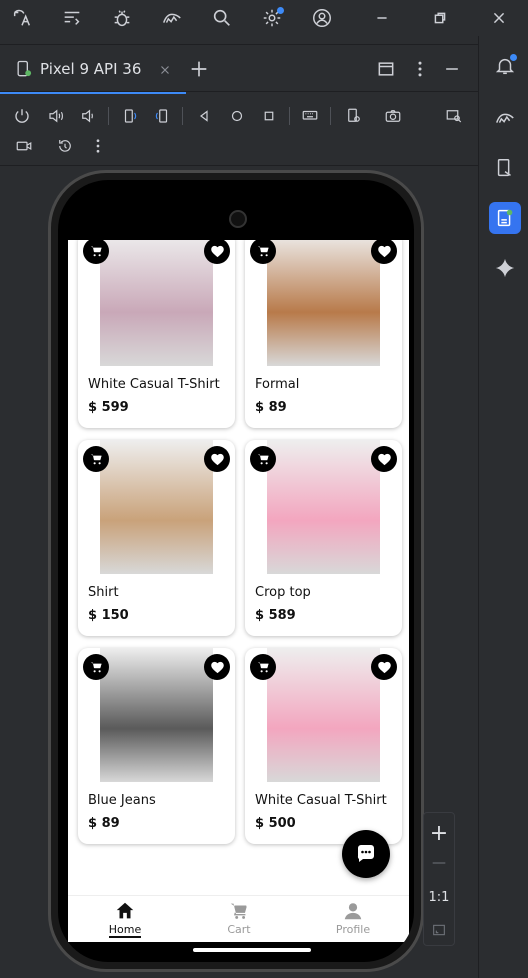 This screenshot has width=528, height=978. I want to click on minimize-icon, so click(382, 18).